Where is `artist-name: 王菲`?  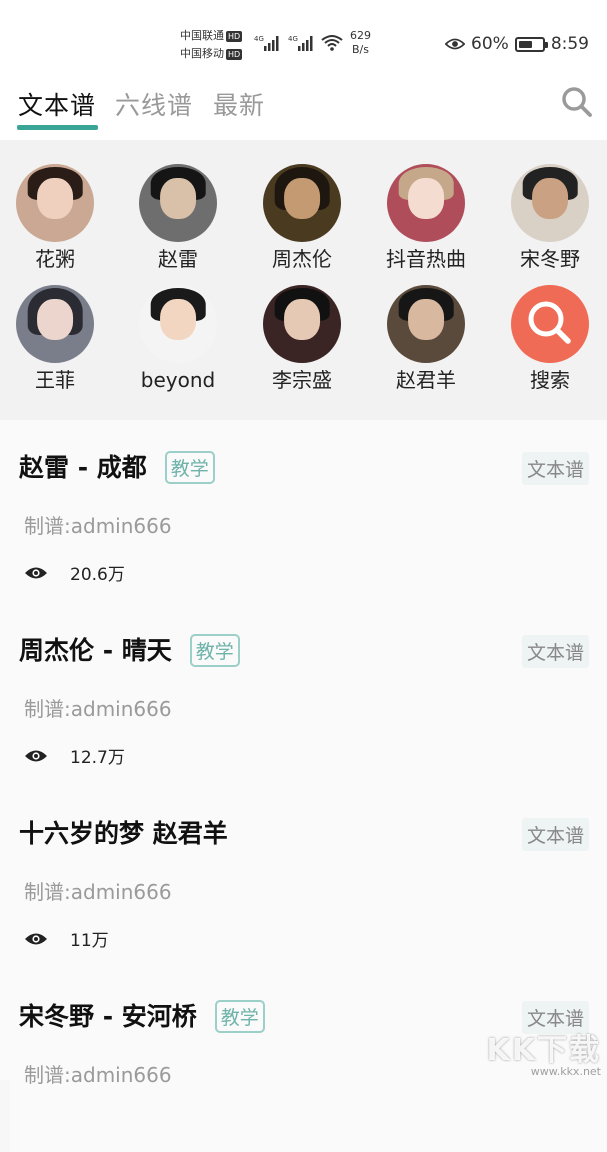
artist-name: 王菲 is located at coordinates (55, 380).